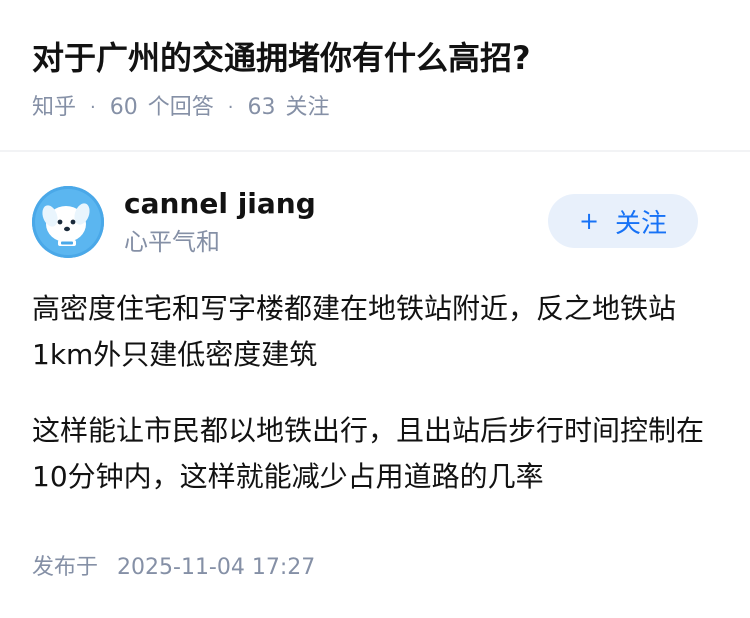 This screenshot has width=750, height=618. I want to click on question-header: 对于广州的交通拥堵你有什么高招? 知乎 · 60 个回答 · 63 关注, so click(375, 80).